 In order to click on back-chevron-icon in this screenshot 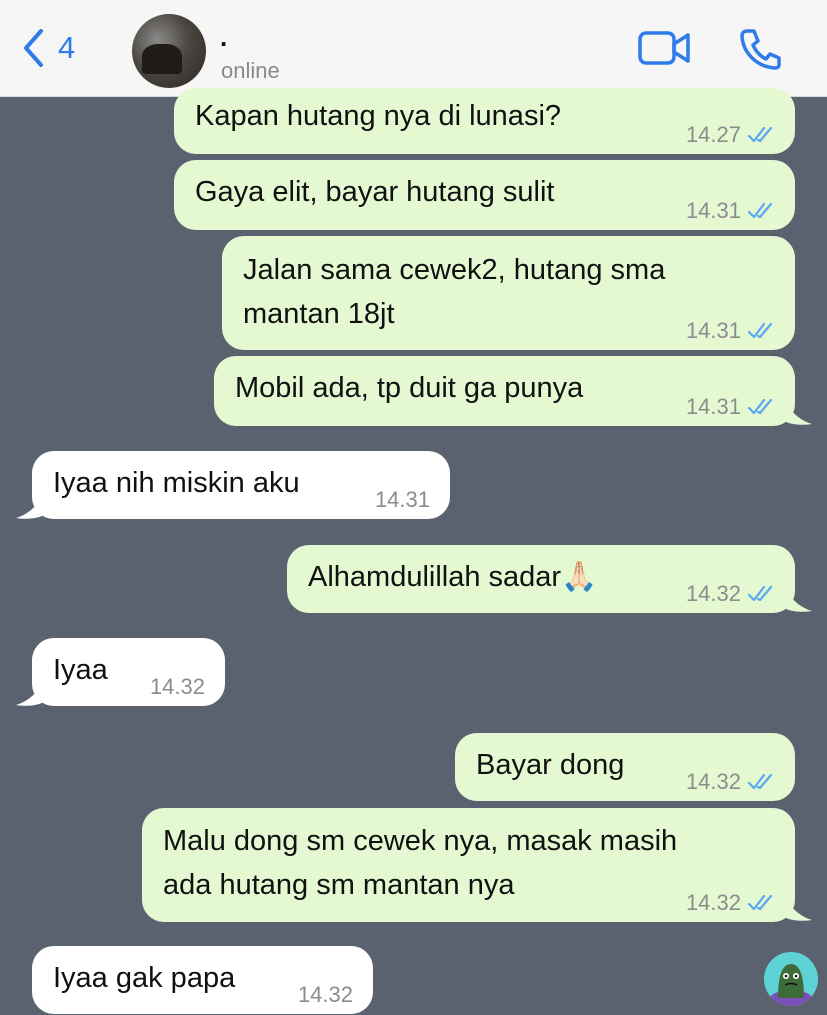, I will do `click(33, 48)`.